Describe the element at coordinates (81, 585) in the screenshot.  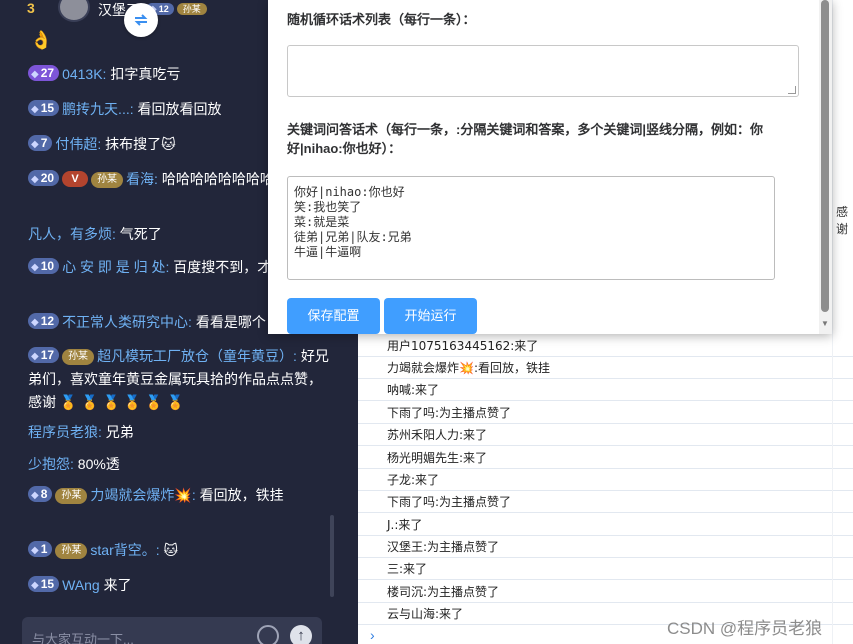
I see `chat-username: WAng` at that location.